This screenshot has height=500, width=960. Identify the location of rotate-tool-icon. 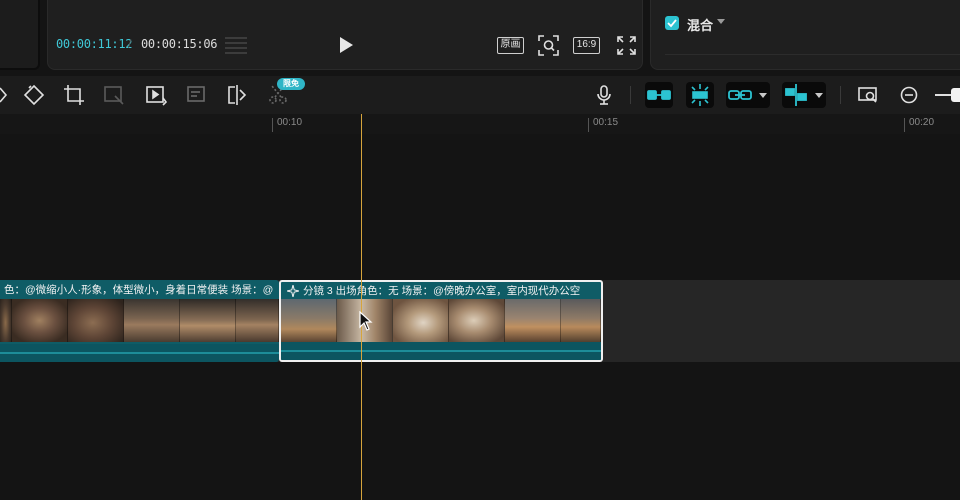
(34, 95).